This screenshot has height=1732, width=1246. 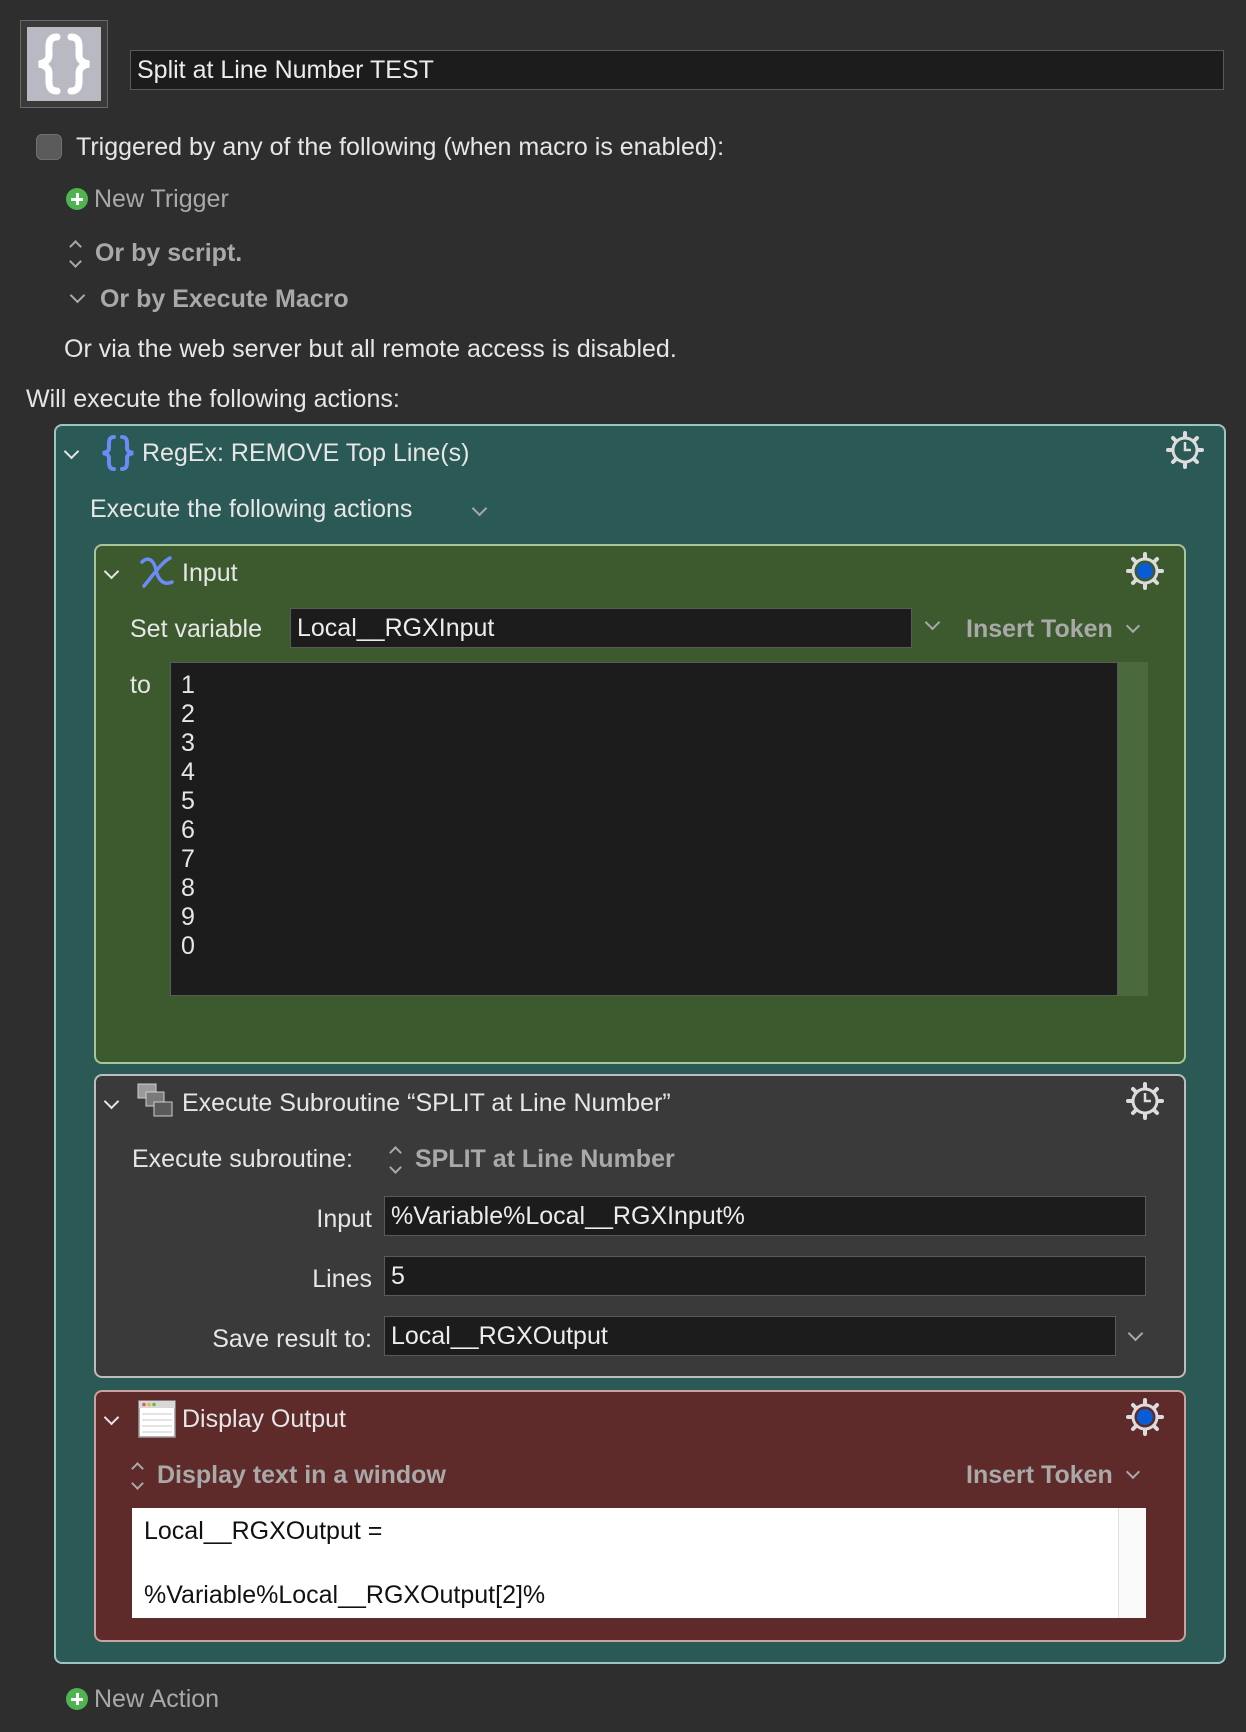 What do you see at coordinates (242, 1159) in the screenshot?
I see `execute-subroutine-label: Execute subroutine:` at bounding box center [242, 1159].